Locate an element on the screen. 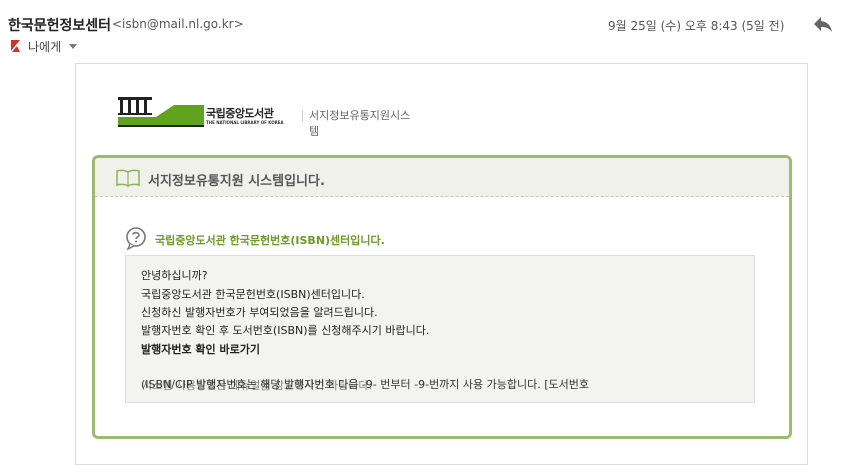  question-bubble-icon is located at coordinates (136, 238).